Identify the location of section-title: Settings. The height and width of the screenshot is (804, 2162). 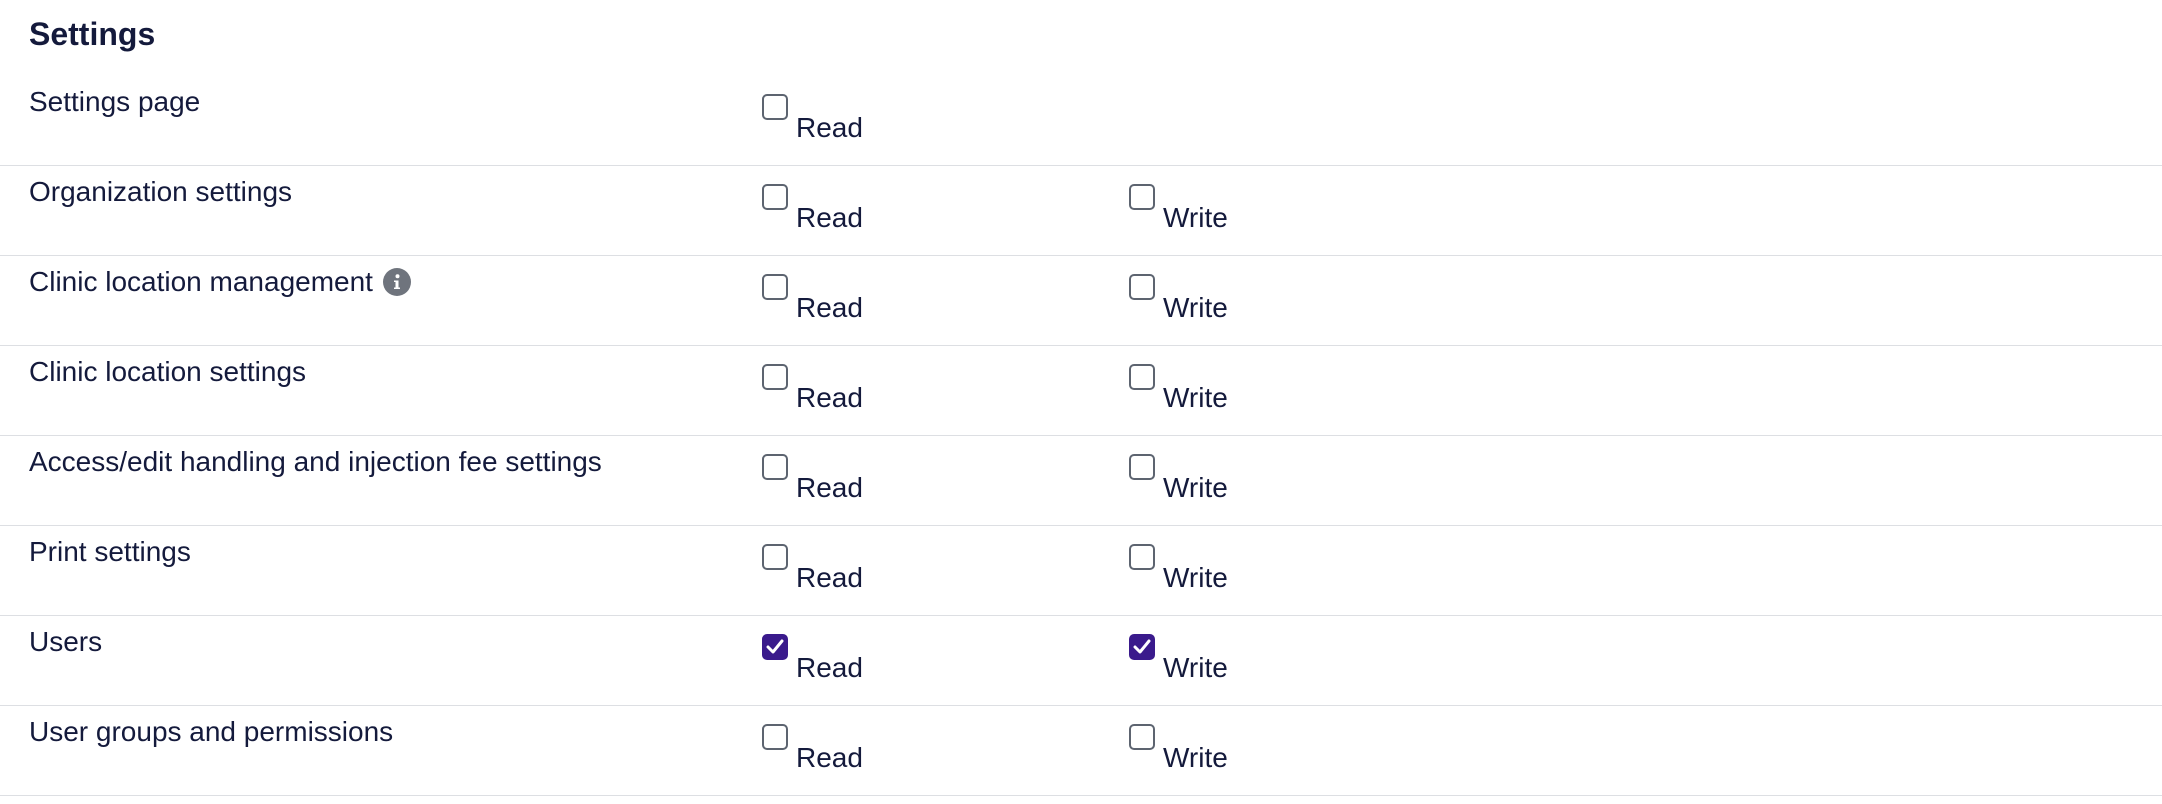
(92, 34).